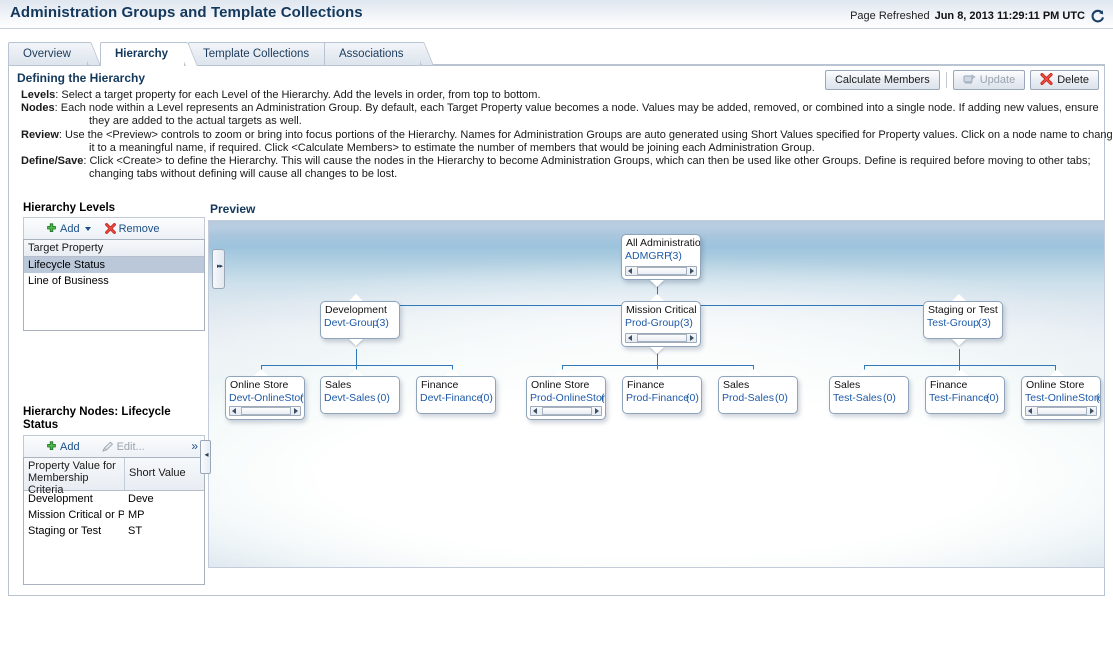  Describe the element at coordinates (263, 53) in the screenshot. I see `tab-template-collections: Template Collections` at that location.